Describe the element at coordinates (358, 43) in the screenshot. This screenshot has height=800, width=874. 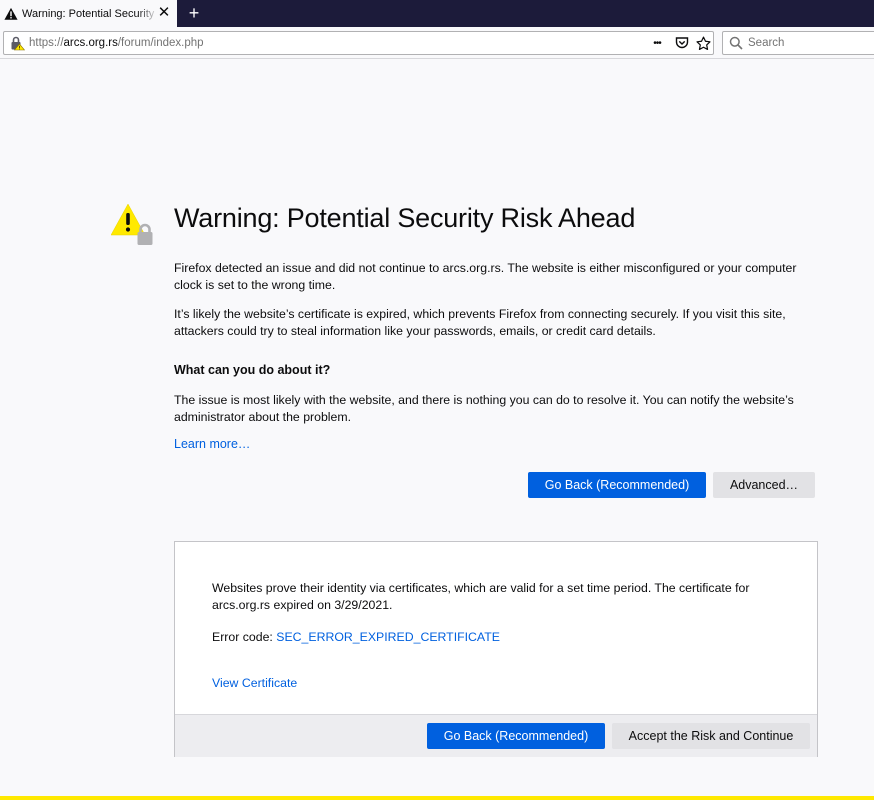
I see `url-bar: https://arcs.org.rs/forum/index.php •••` at that location.